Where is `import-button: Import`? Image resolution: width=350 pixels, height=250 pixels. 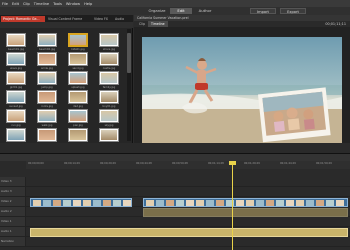 import-button: Import is located at coordinates (263, 11).